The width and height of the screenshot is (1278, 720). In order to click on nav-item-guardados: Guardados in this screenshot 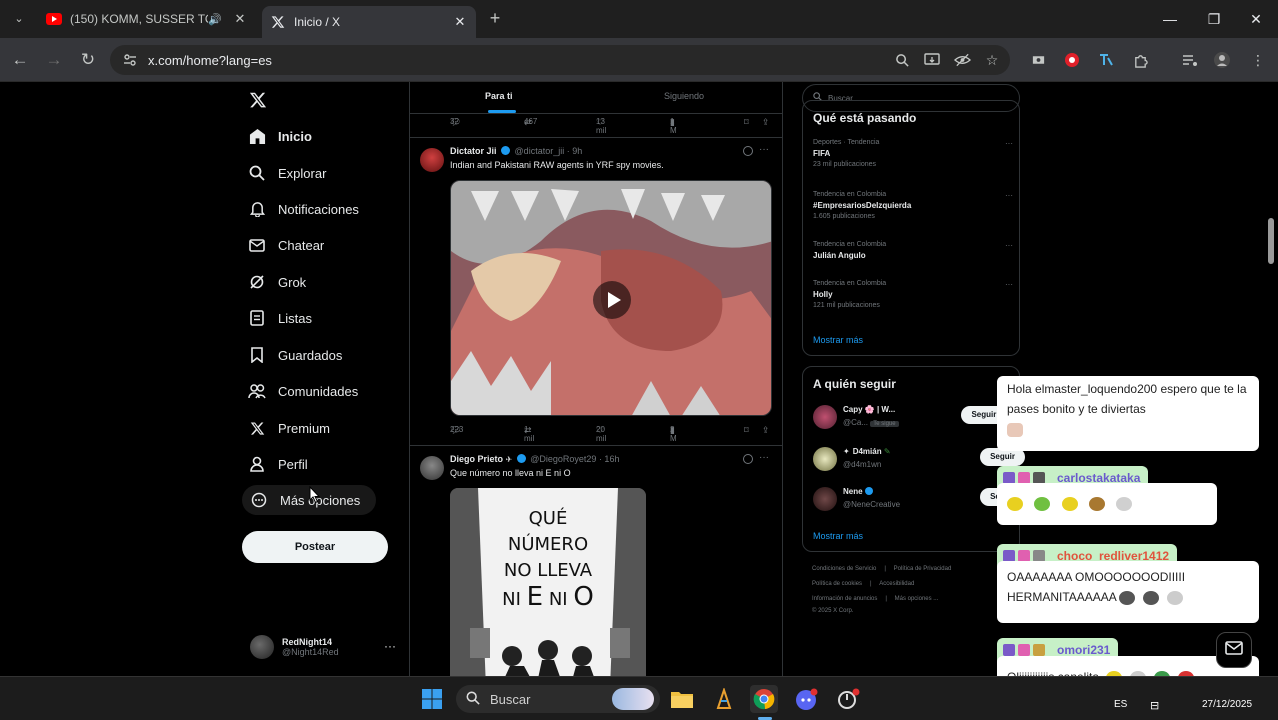, I will do `click(295, 355)`.